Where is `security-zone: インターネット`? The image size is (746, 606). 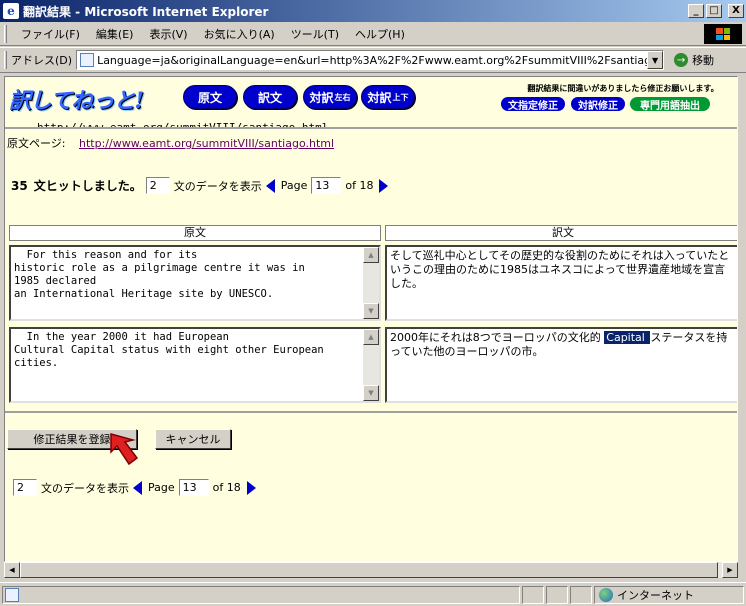 security-zone: インターネット is located at coordinates (669, 594).